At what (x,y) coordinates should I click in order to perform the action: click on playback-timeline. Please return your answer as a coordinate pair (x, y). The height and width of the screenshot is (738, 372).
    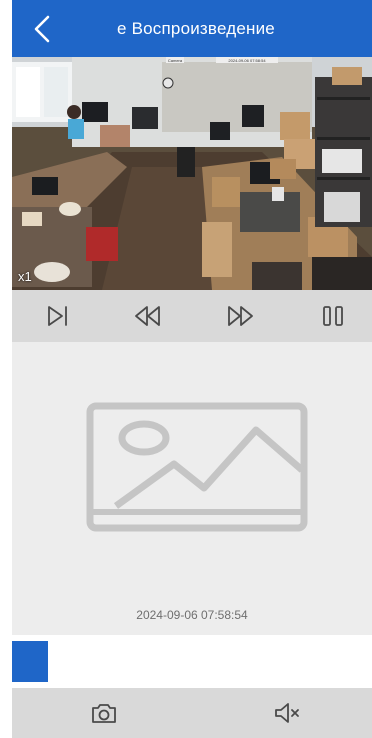
    Looking at the image, I should click on (192, 661).